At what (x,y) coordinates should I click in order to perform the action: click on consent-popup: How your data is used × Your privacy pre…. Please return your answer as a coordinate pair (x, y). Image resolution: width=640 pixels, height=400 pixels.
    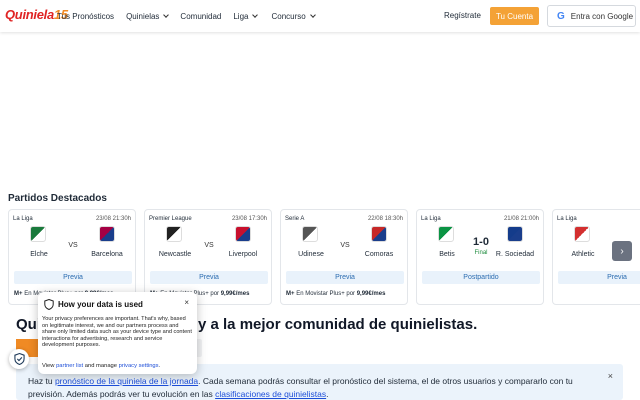
    Looking at the image, I should click on (117, 333).